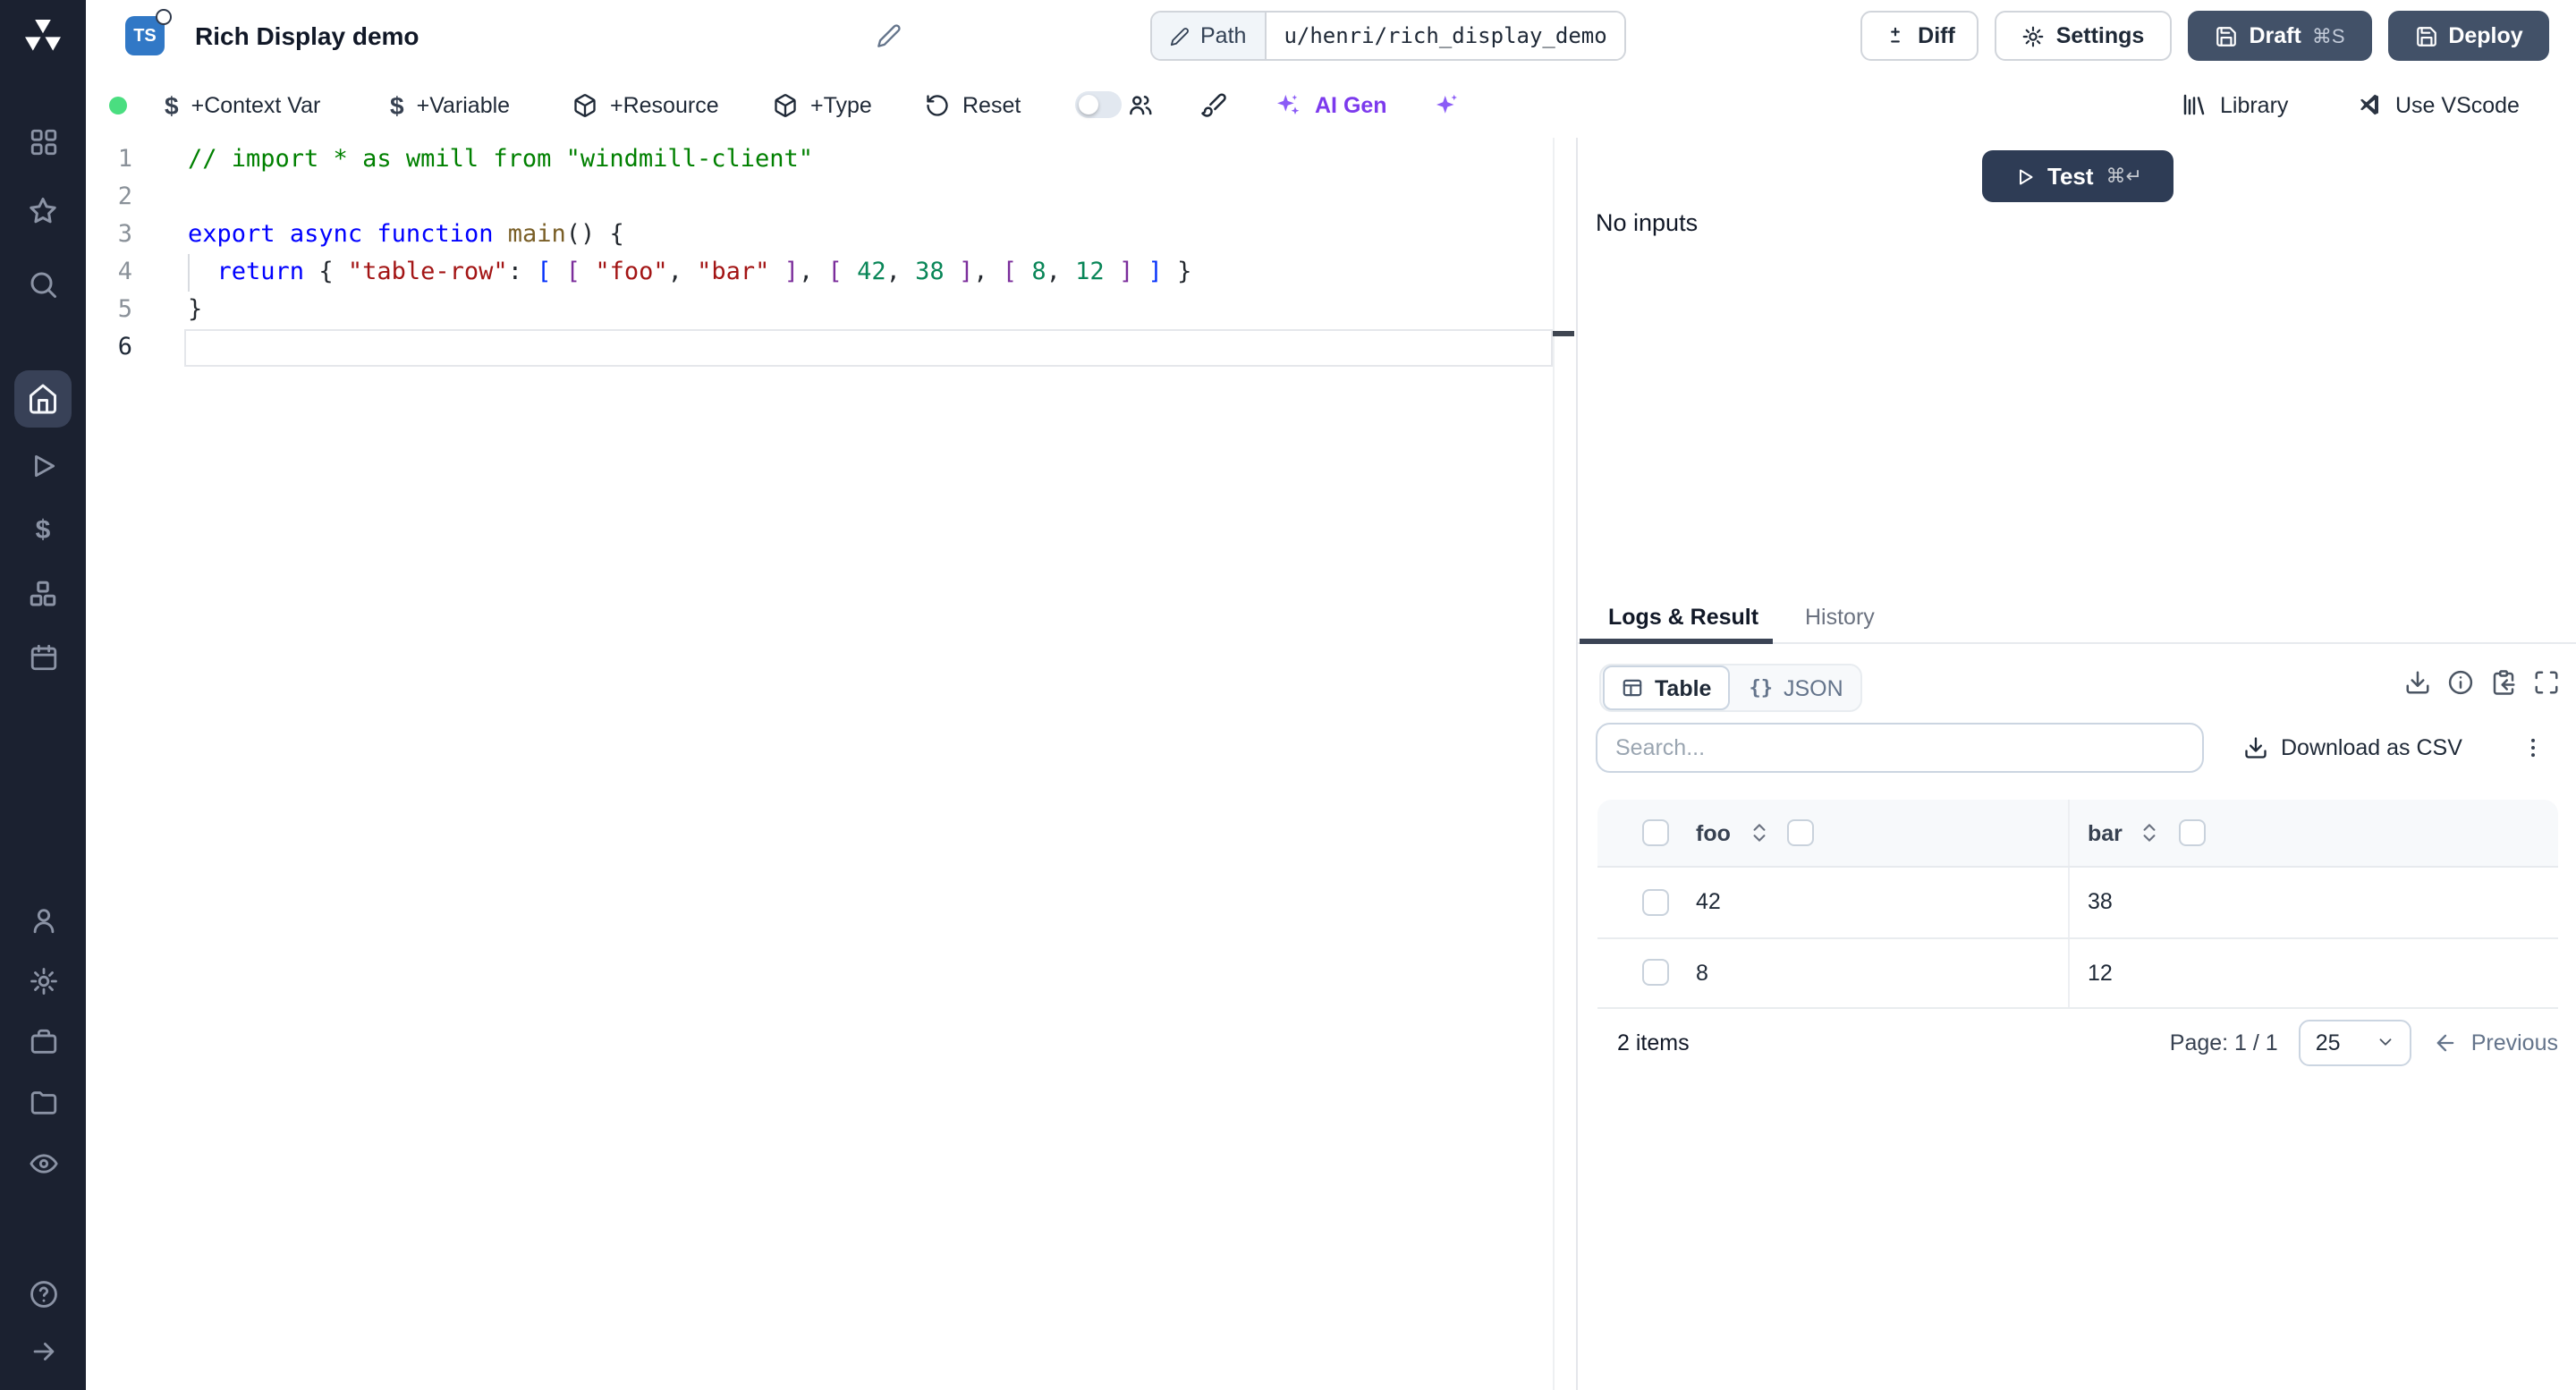  Describe the element at coordinates (1446, 105) in the screenshot. I see `ai-assistant-button` at that location.